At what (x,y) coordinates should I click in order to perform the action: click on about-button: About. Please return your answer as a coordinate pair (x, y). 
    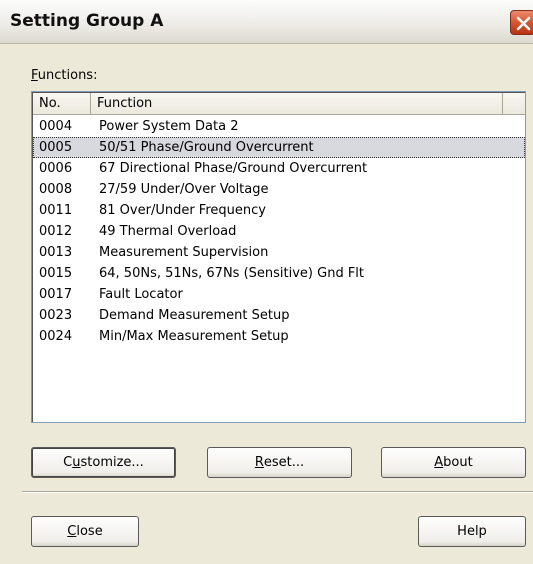
    Looking at the image, I should click on (453, 462).